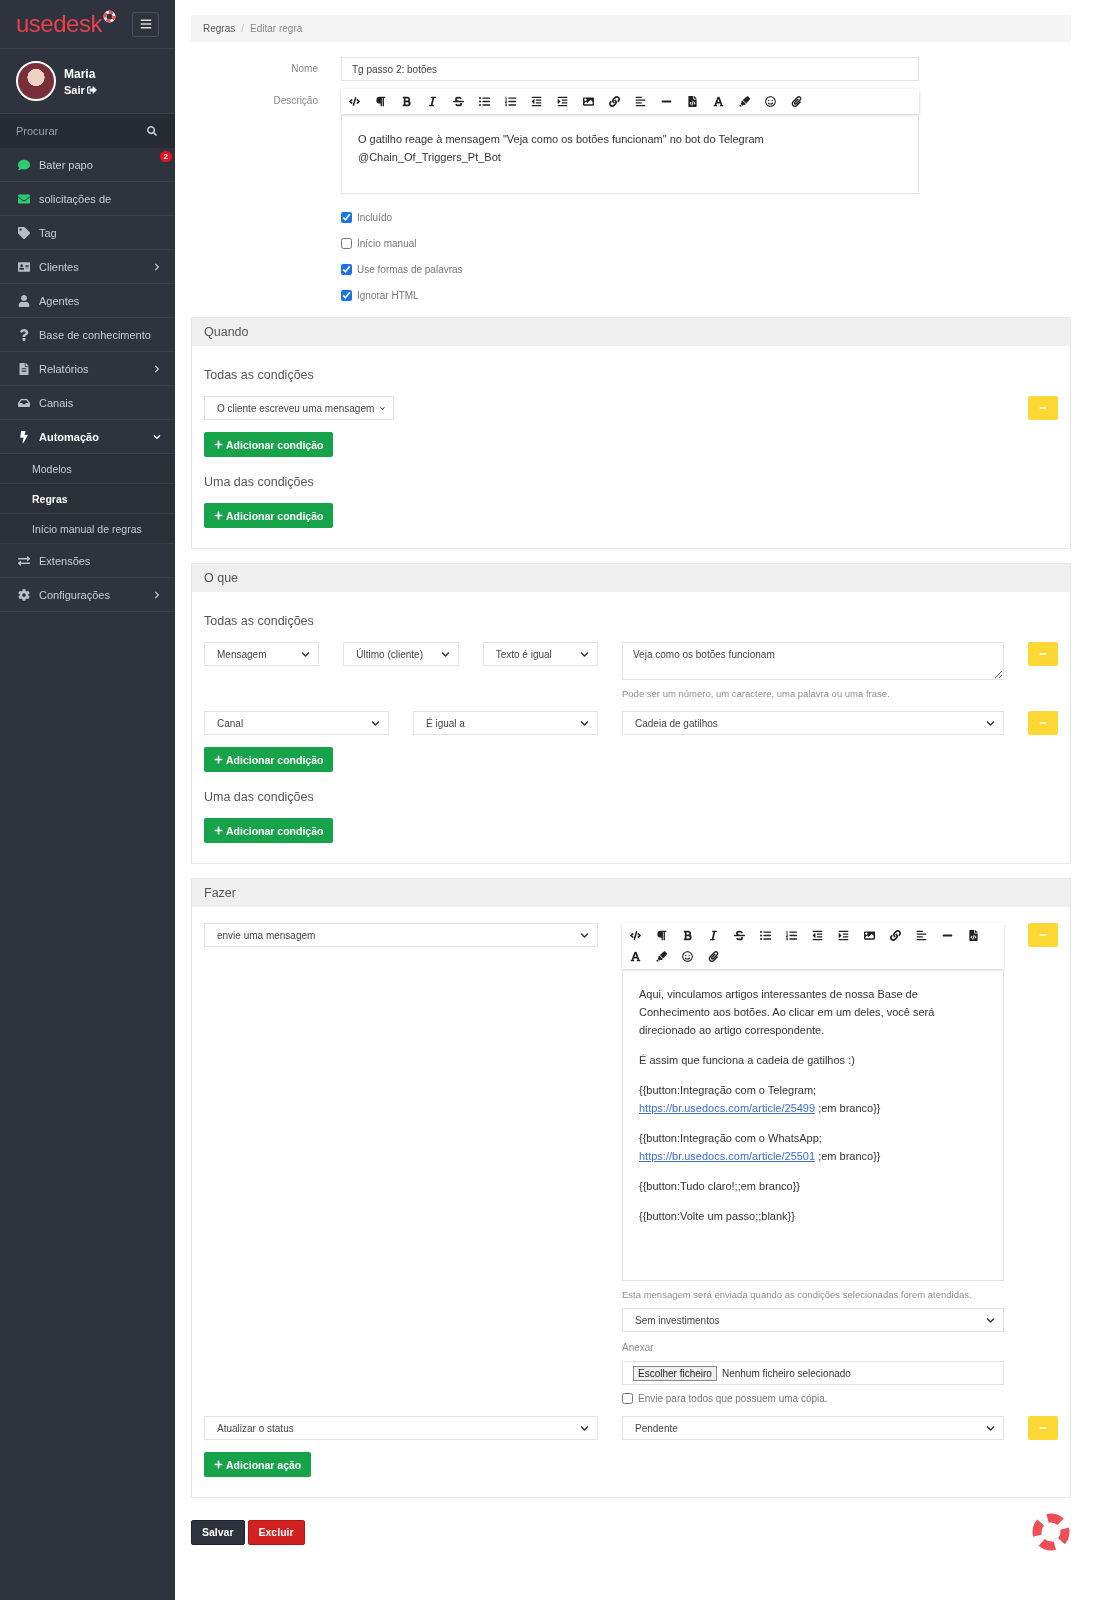 The height and width of the screenshot is (1600, 1108). What do you see at coordinates (276, 1532) in the screenshot?
I see `delete-button: Excluir` at bounding box center [276, 1532].